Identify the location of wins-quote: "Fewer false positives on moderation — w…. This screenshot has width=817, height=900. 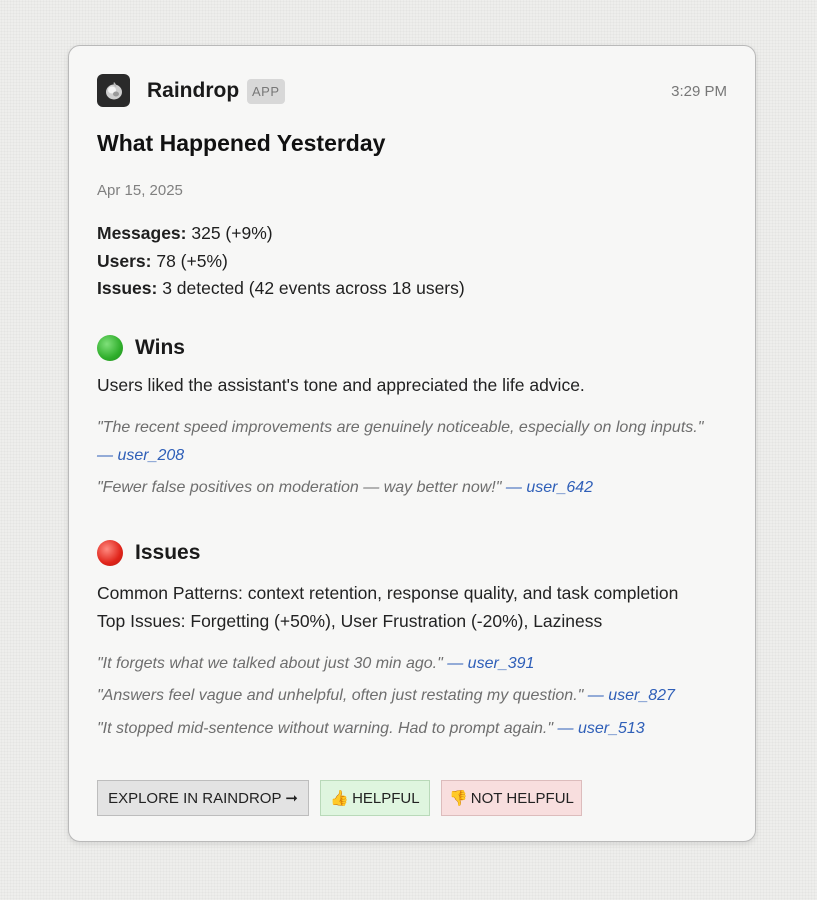
(345, 487).